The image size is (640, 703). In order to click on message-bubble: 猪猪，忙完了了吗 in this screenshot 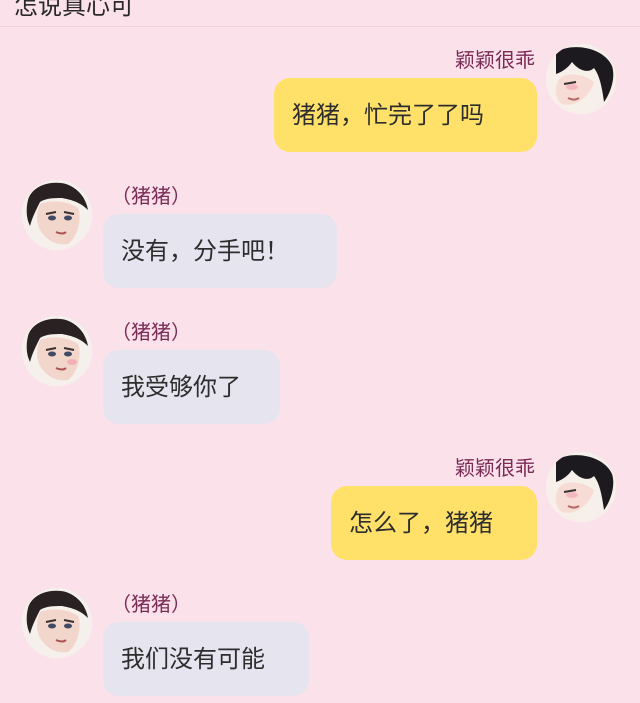, I will do `click(405, 115)`.